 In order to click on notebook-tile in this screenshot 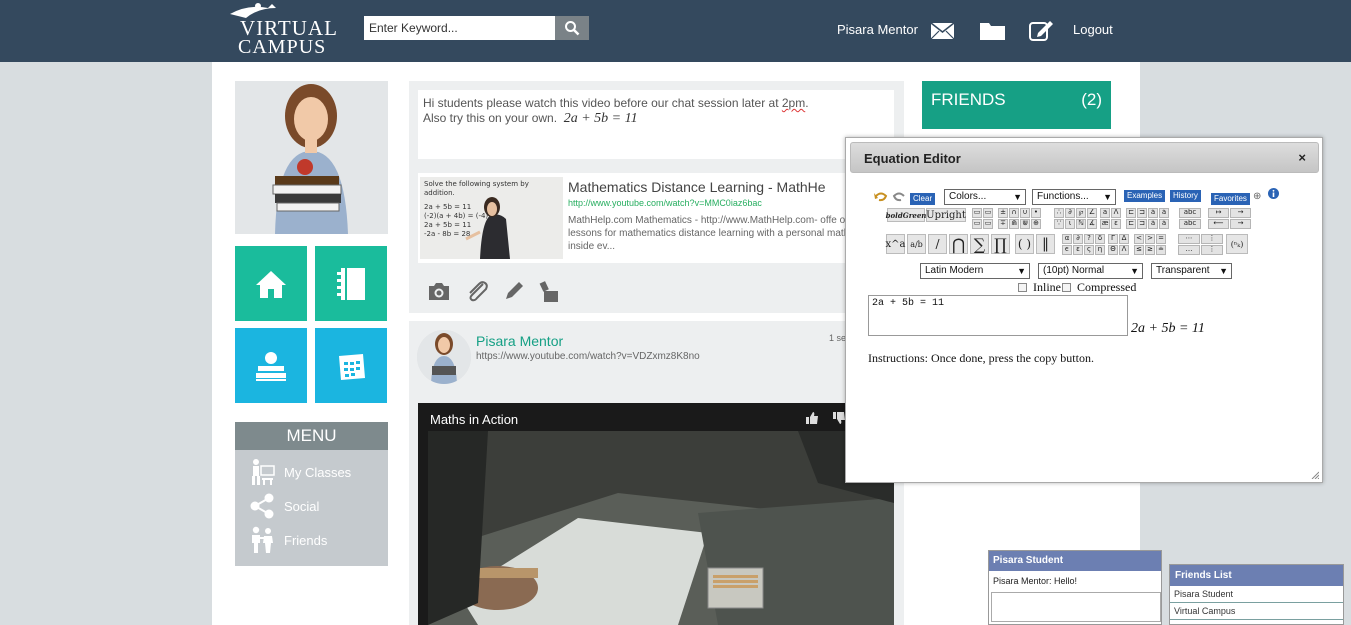, I will do `click(351, 283)`.